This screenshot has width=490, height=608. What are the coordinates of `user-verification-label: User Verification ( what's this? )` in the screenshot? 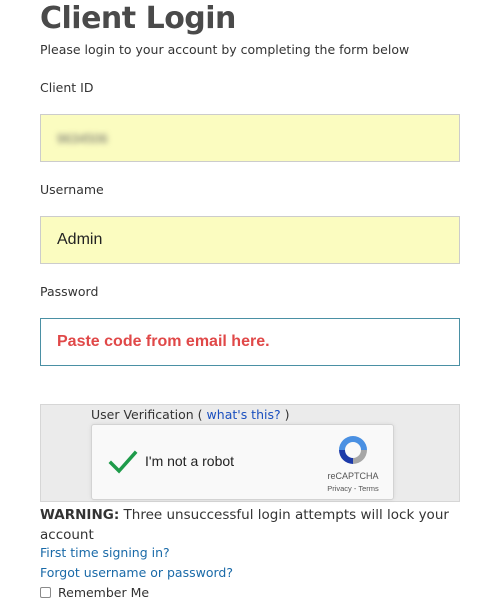 It's located at (190, 414).